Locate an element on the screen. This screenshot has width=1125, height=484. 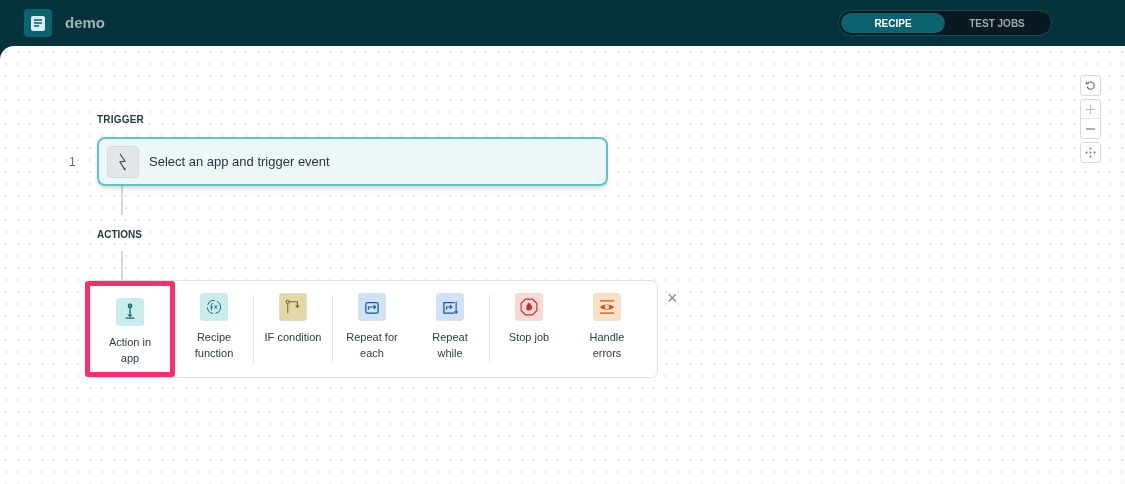
fit-icon is located at coordinates (1090, 152).